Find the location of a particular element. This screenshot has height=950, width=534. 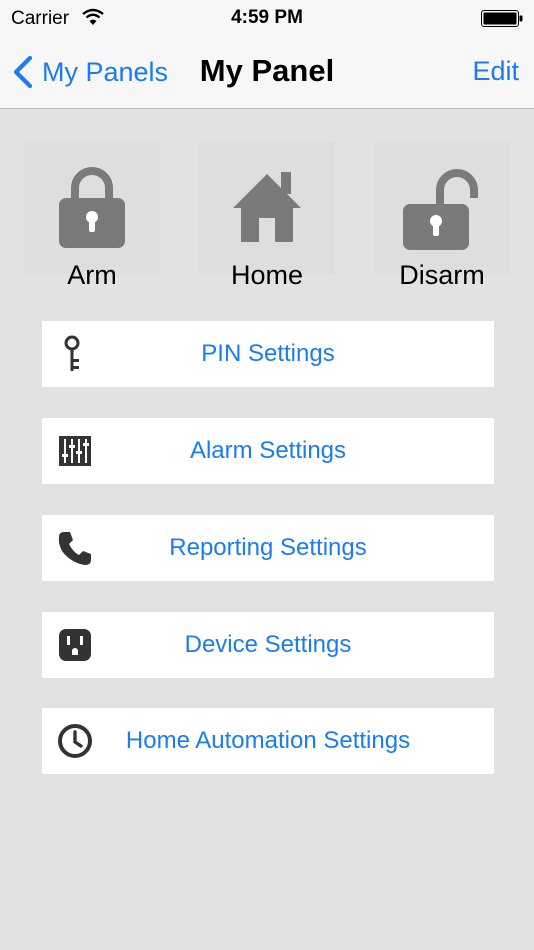

home-button: Home is located at coordinates (267, 219).